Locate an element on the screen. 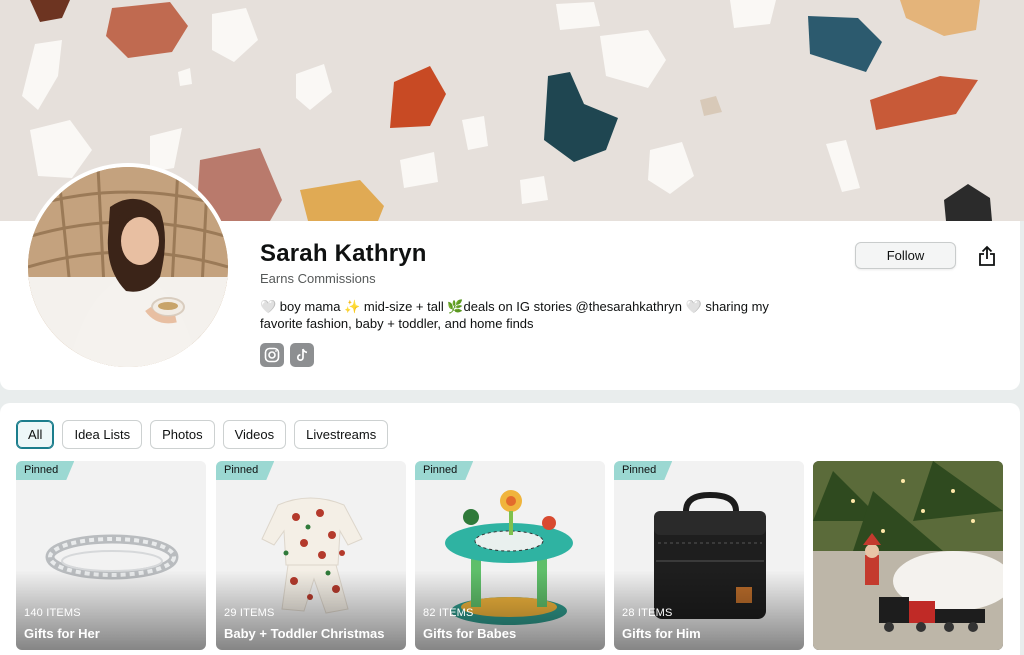  tab-livestreams: Livestreams is located at coordinates (341, 434).